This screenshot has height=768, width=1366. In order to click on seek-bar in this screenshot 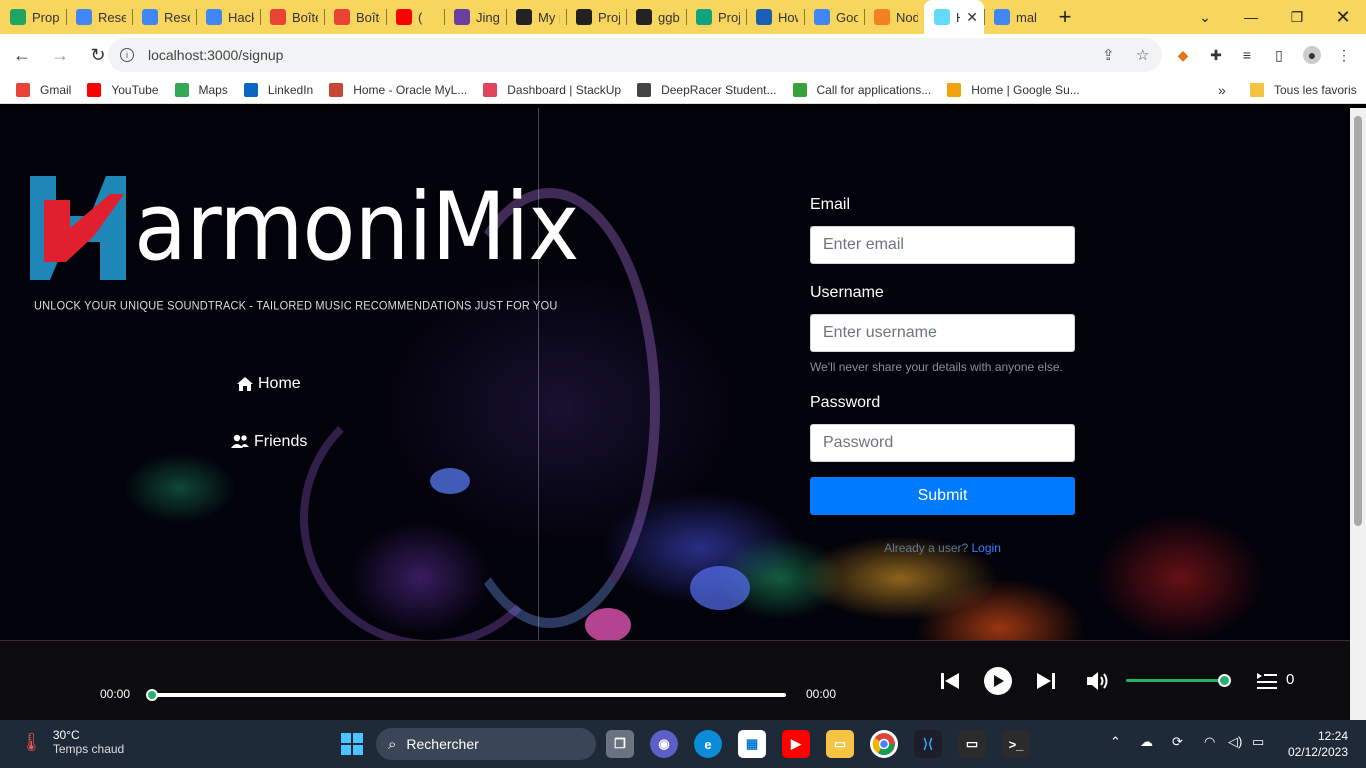, I will do `click(469, 695)`.